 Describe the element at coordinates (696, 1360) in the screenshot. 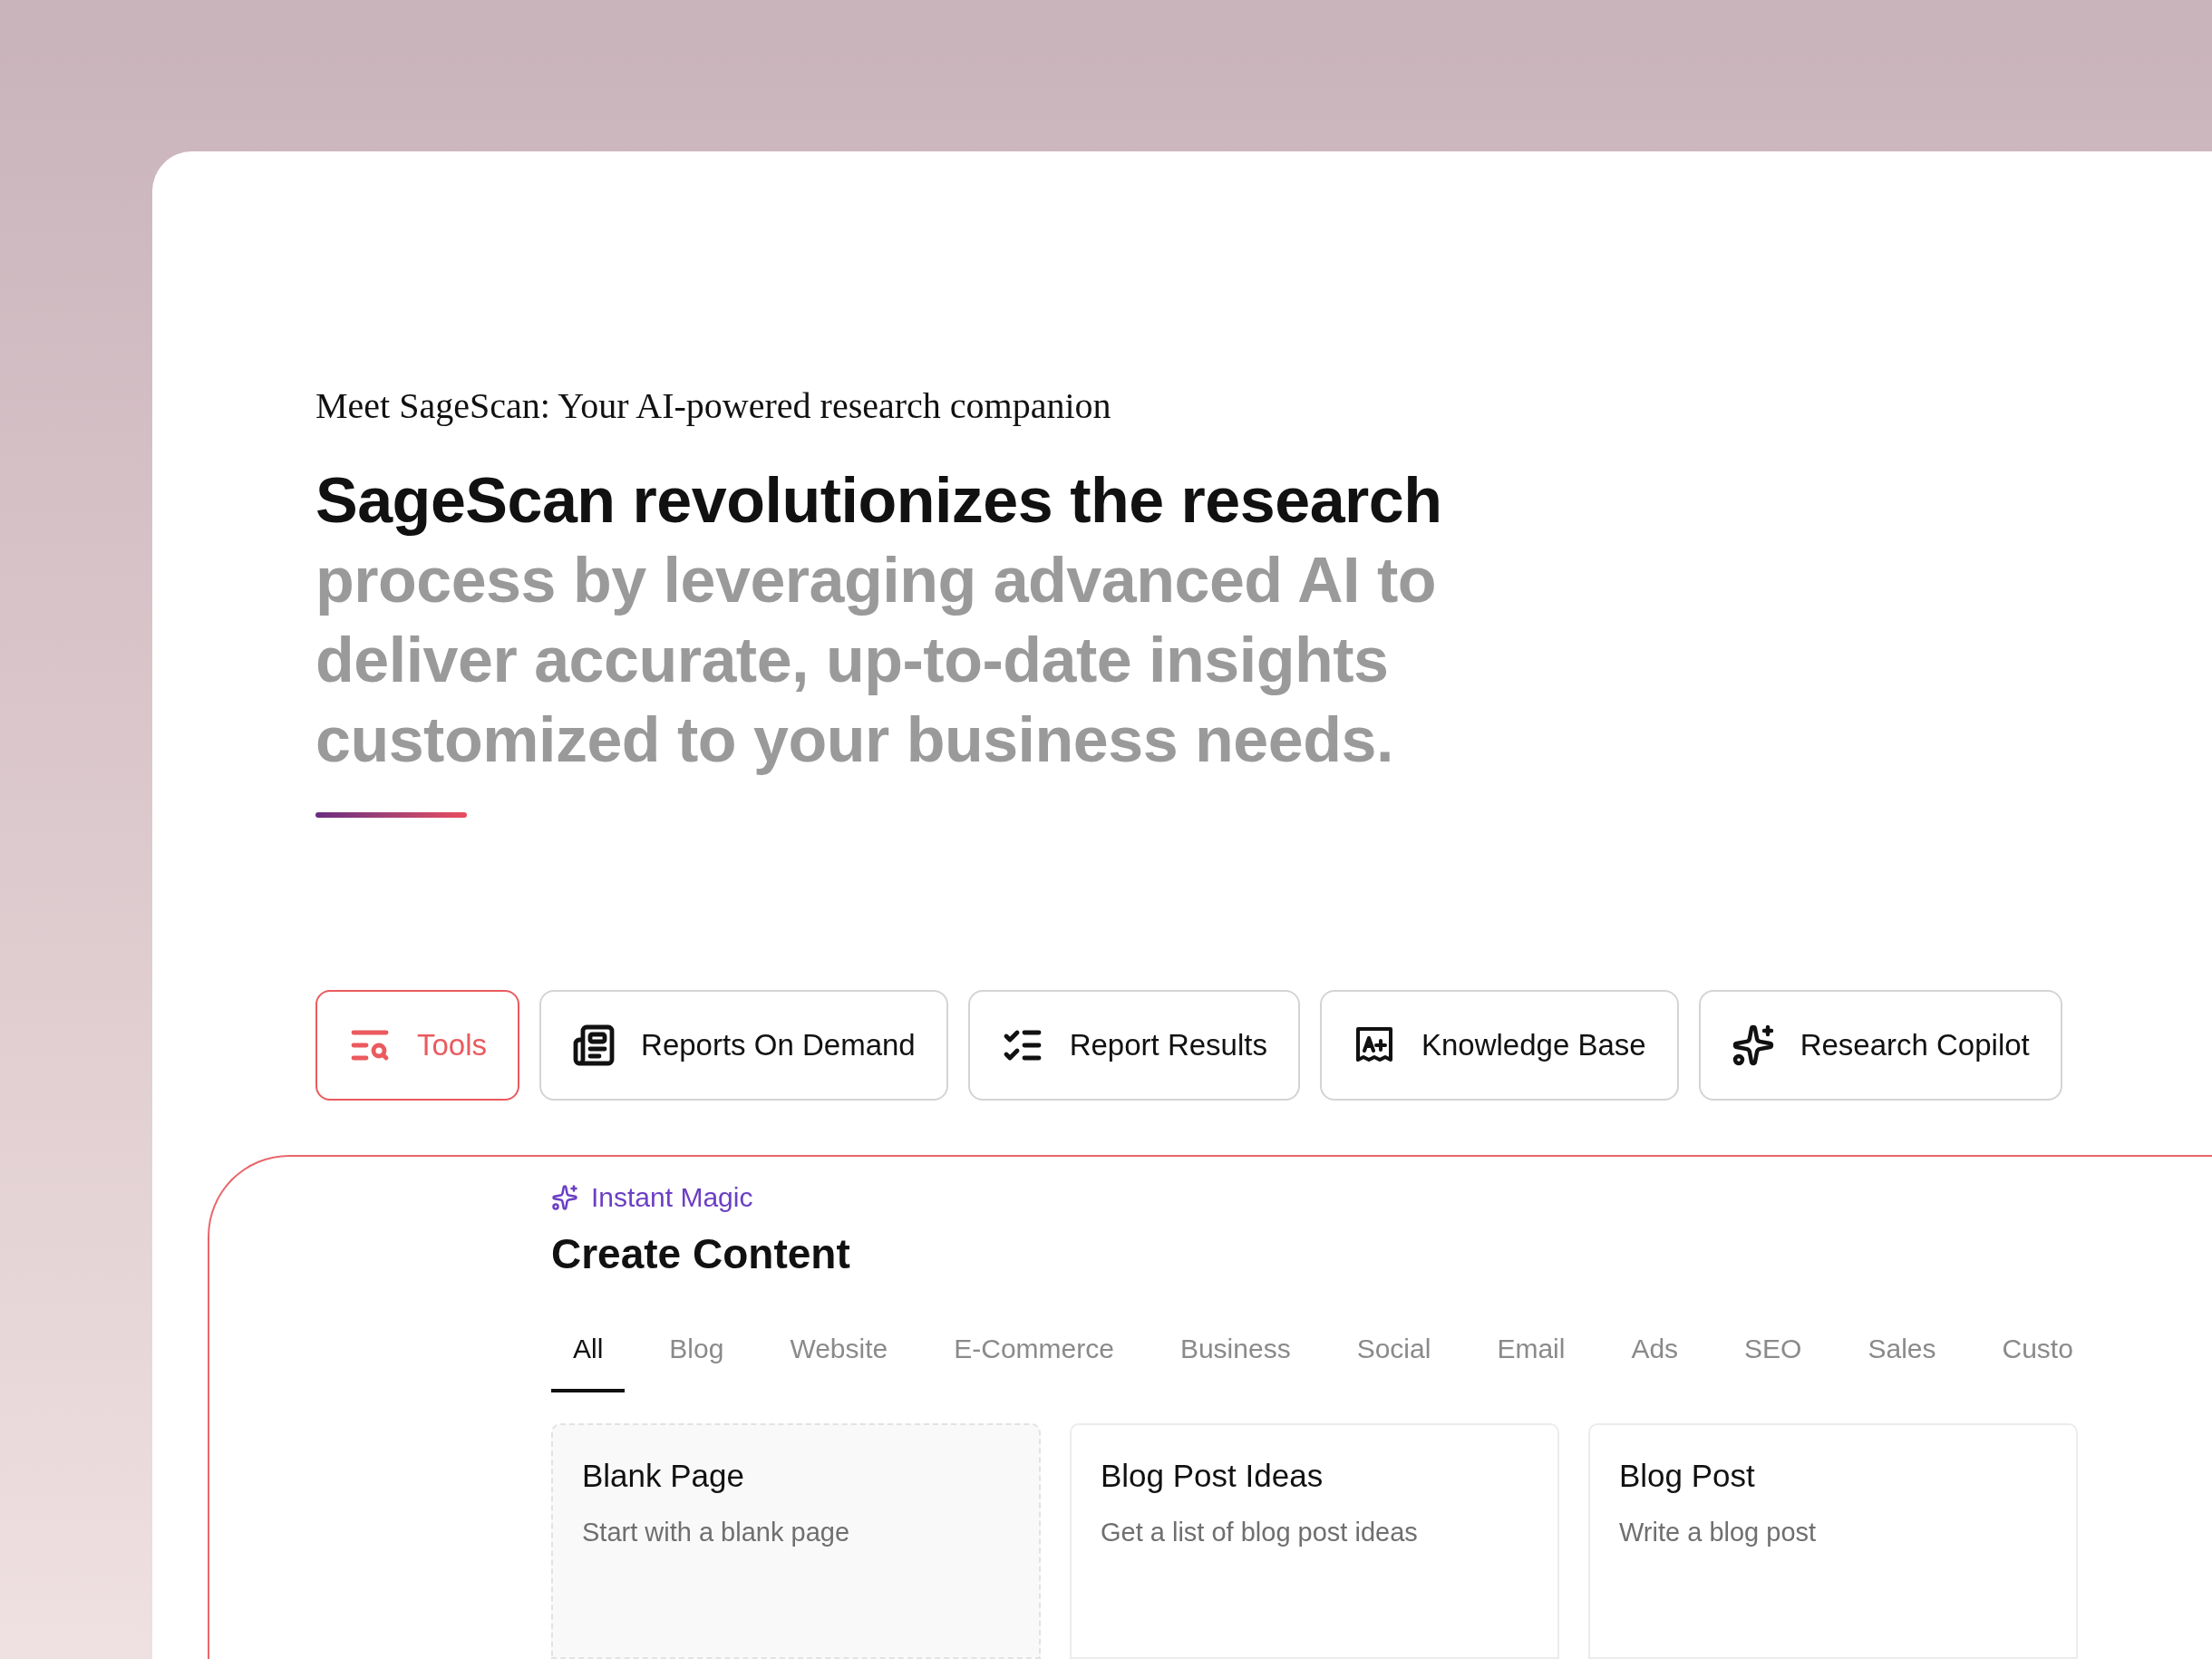

I see `category-tab: Blog` at that location.